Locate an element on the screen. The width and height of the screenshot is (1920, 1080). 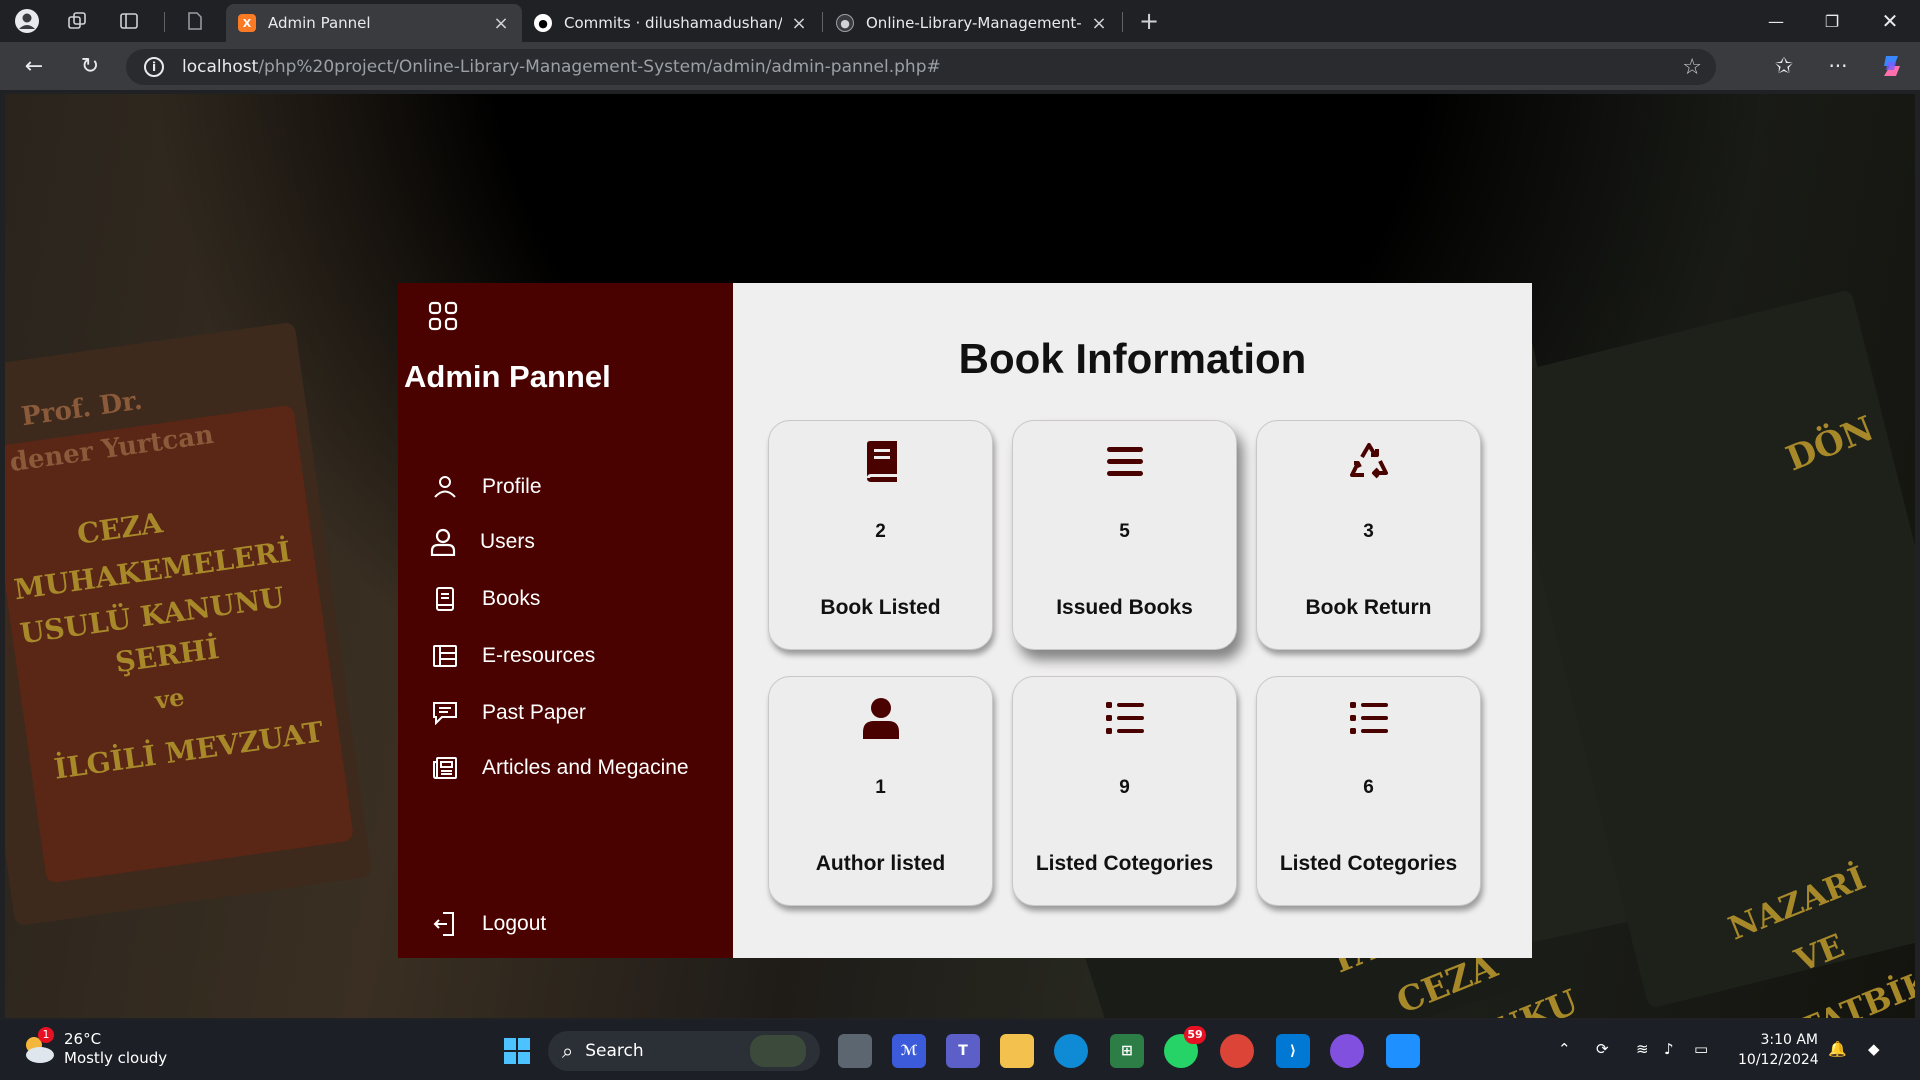
tab-admin-pannel: X Admin Pannel × is located at coordinates (374, 23).